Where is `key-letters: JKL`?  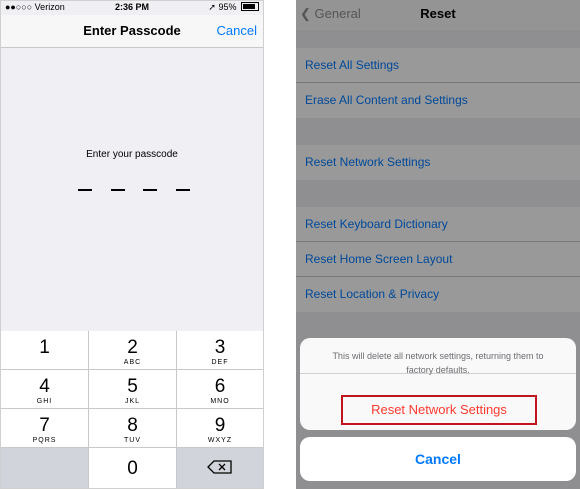
key-letters: JKL is located at coordinates (132, 401).